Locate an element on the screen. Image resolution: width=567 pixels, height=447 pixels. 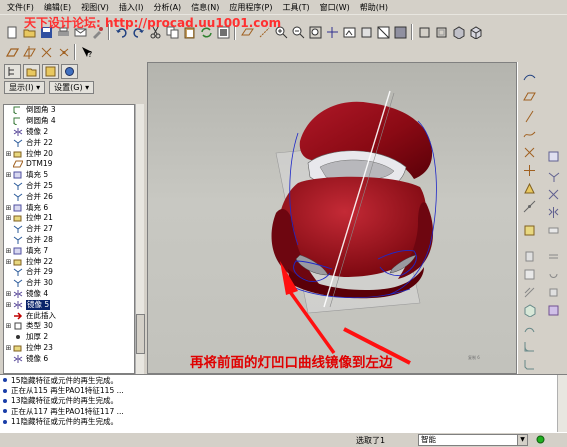
revolve-tool-icon is located at coordinates (529, 256).